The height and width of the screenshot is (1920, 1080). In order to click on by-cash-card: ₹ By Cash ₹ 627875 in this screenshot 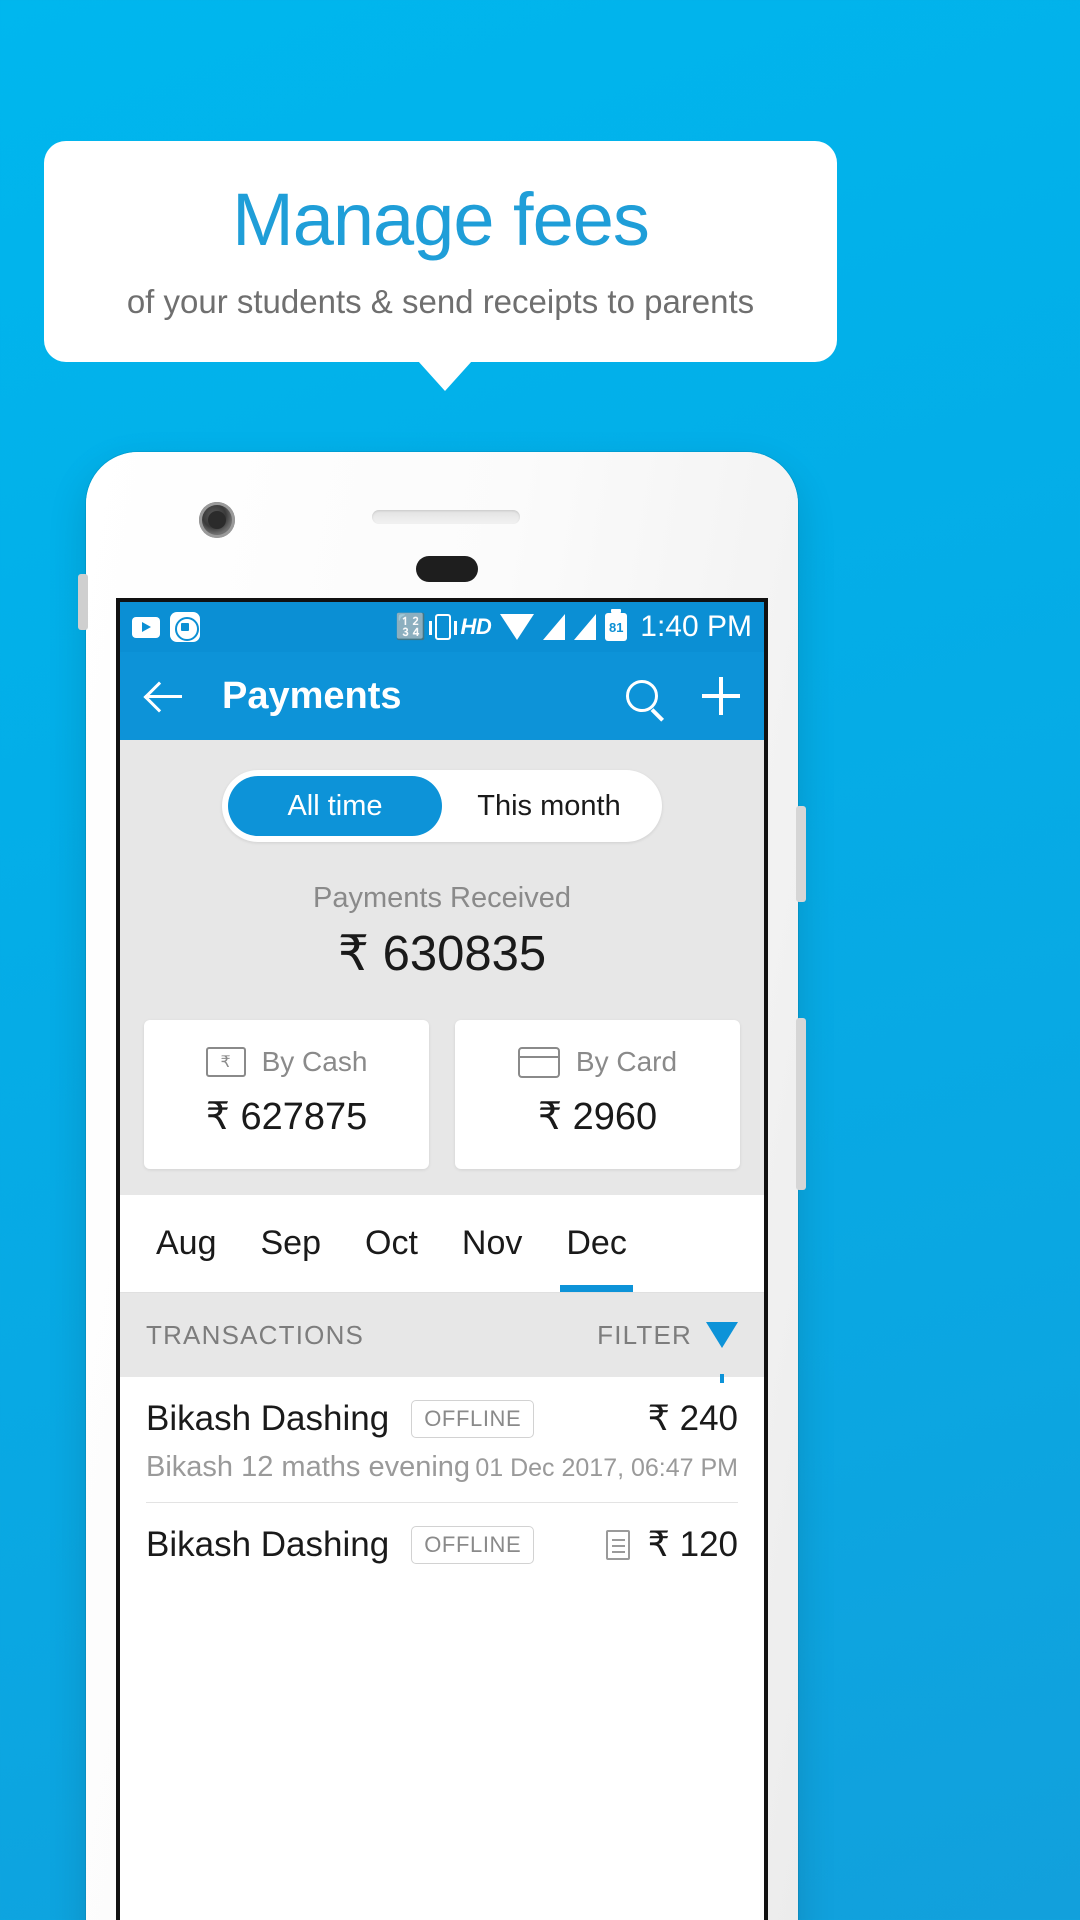, I will do `click(286, 1094)`.